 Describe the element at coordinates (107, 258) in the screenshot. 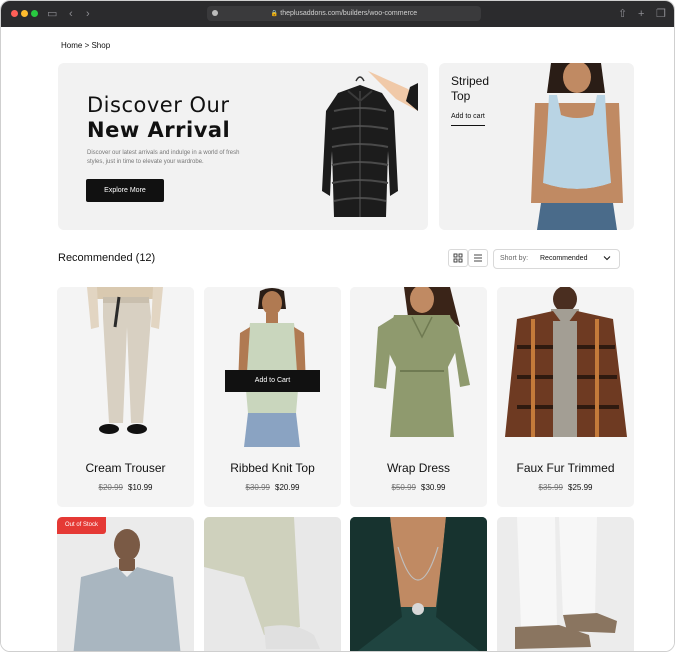

I see `recommended-heading: Recommended (12)` at that location.